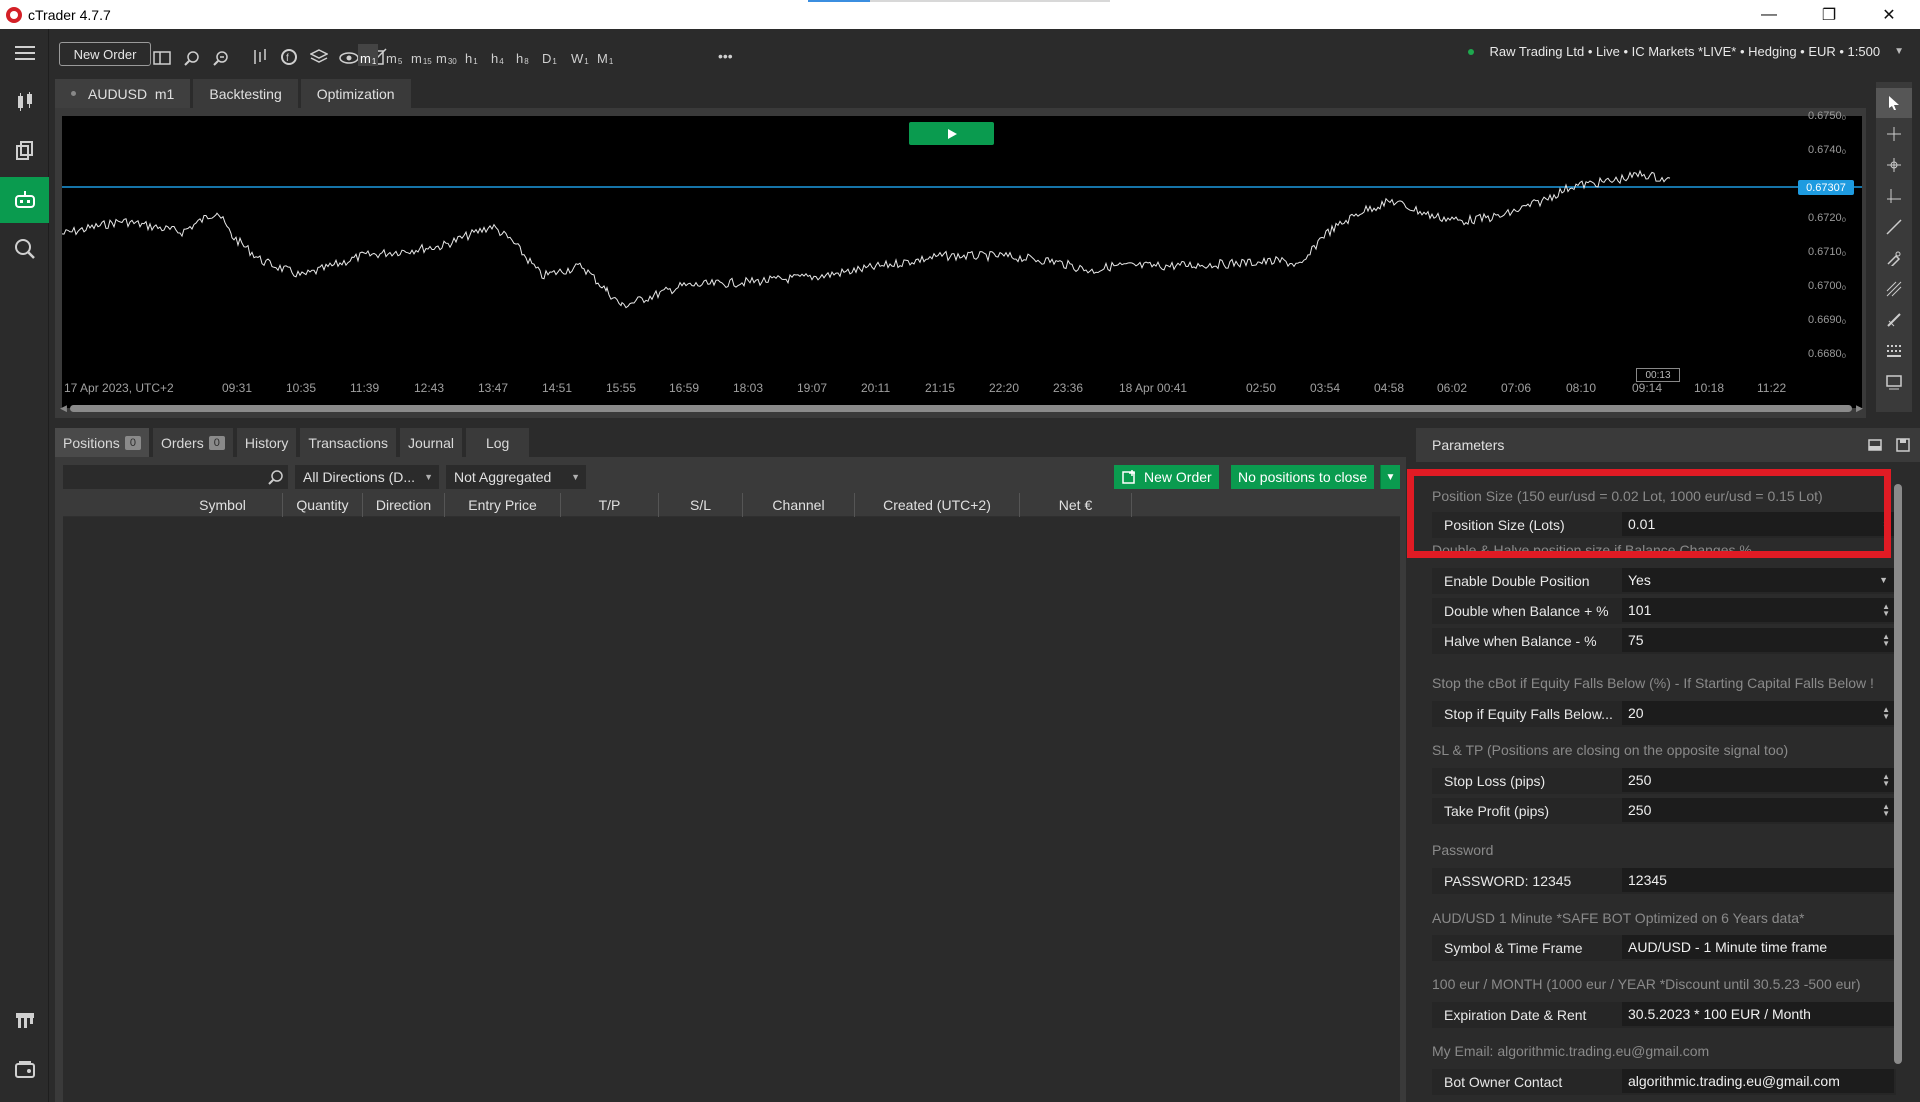  Describe the element at coordinates (516, 477) in the screenshot. I see `aggregation-dropdown: Not Aggregated ▼` at that location.